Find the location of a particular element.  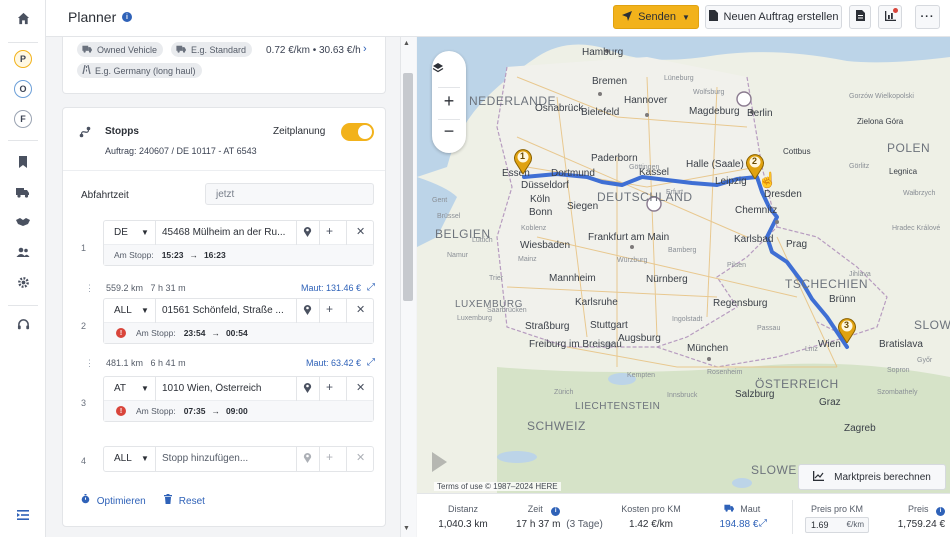

leg-maut: Maut: 131.46 € is located at coordinates (331, 288).